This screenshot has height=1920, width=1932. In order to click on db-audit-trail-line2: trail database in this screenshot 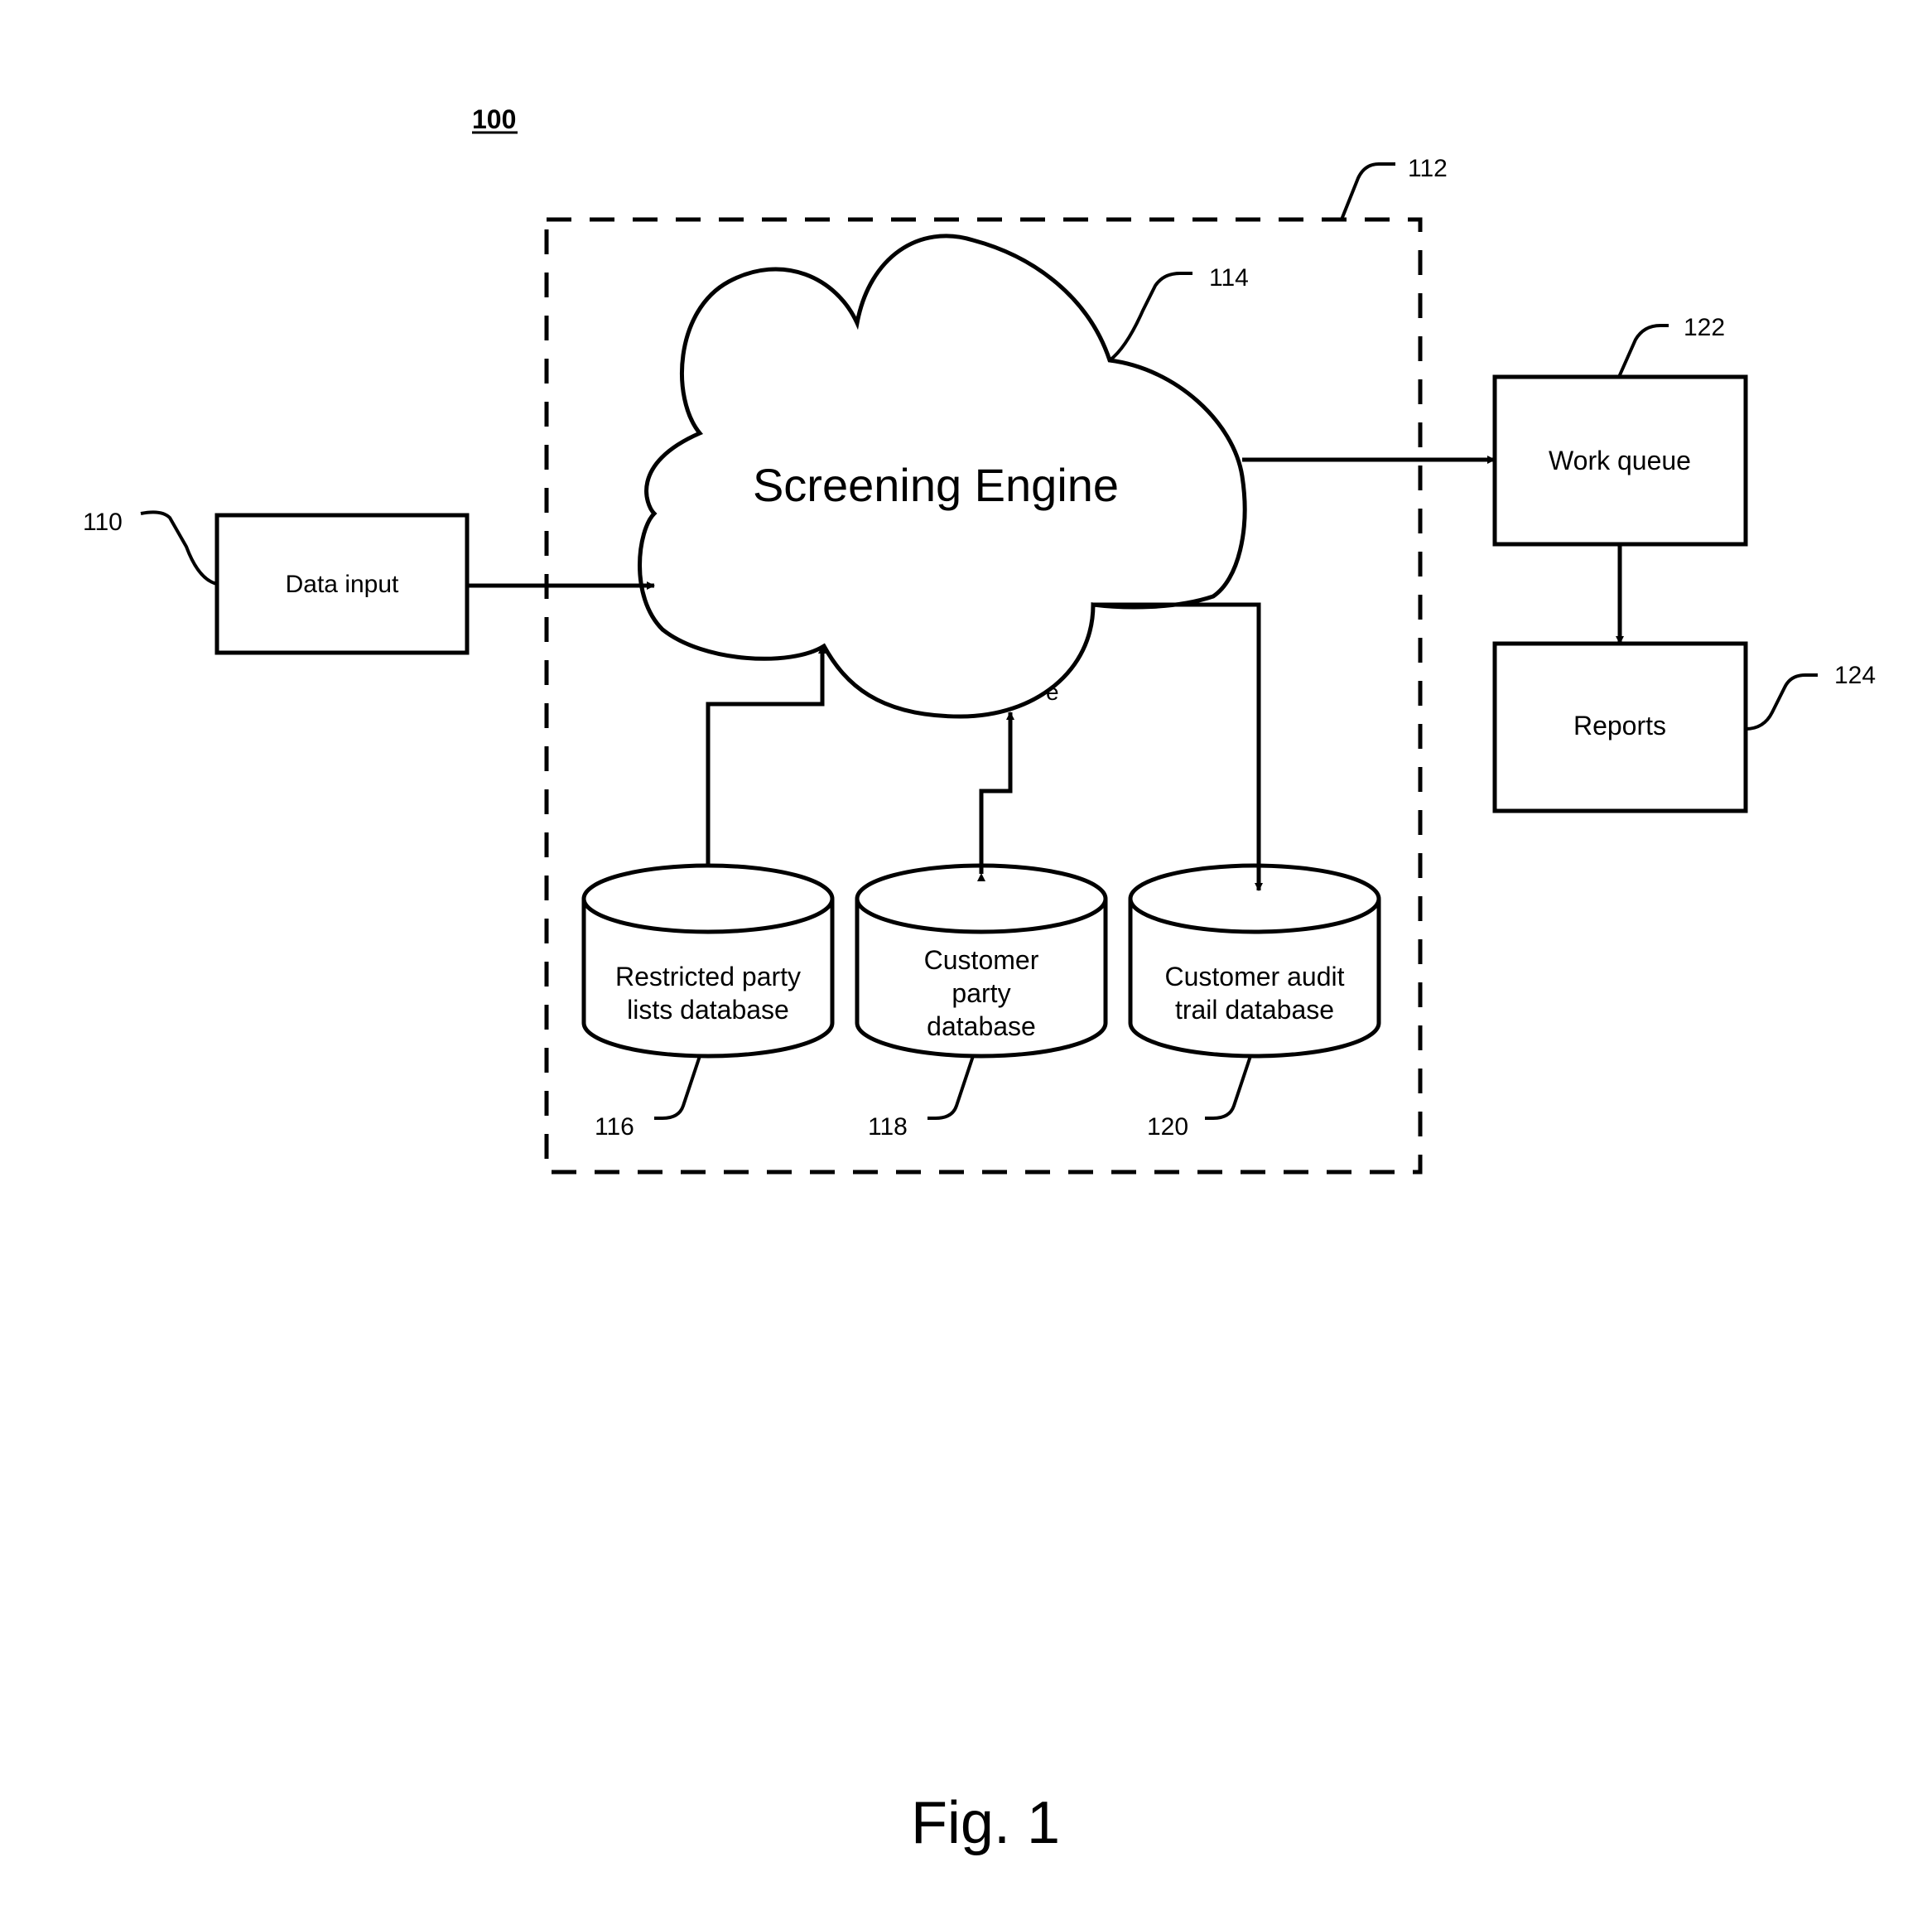, I will do `click(1254, 1010)`.